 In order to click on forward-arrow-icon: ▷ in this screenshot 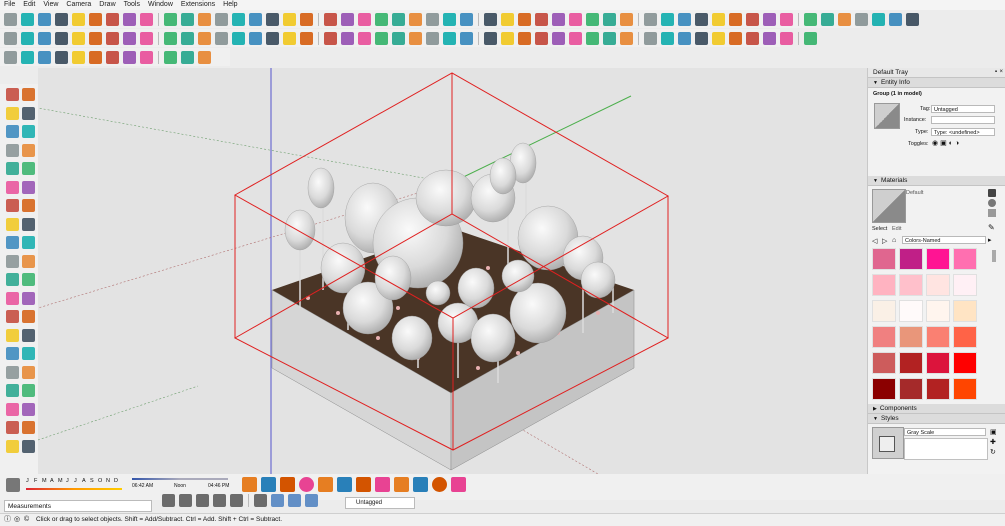, I will do `click(884, 241)`.